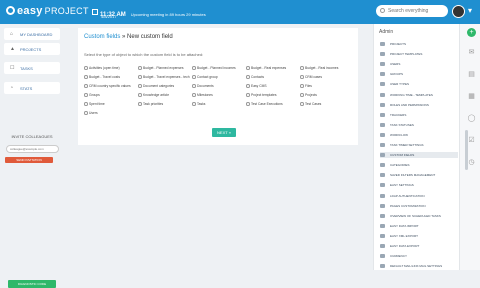 The width and height of the screenshot is (480, 288). What do you see at coordinates (470, 11) in the screenshot?
I see `notification-icon: ▾` at bounding box center [470, 11].